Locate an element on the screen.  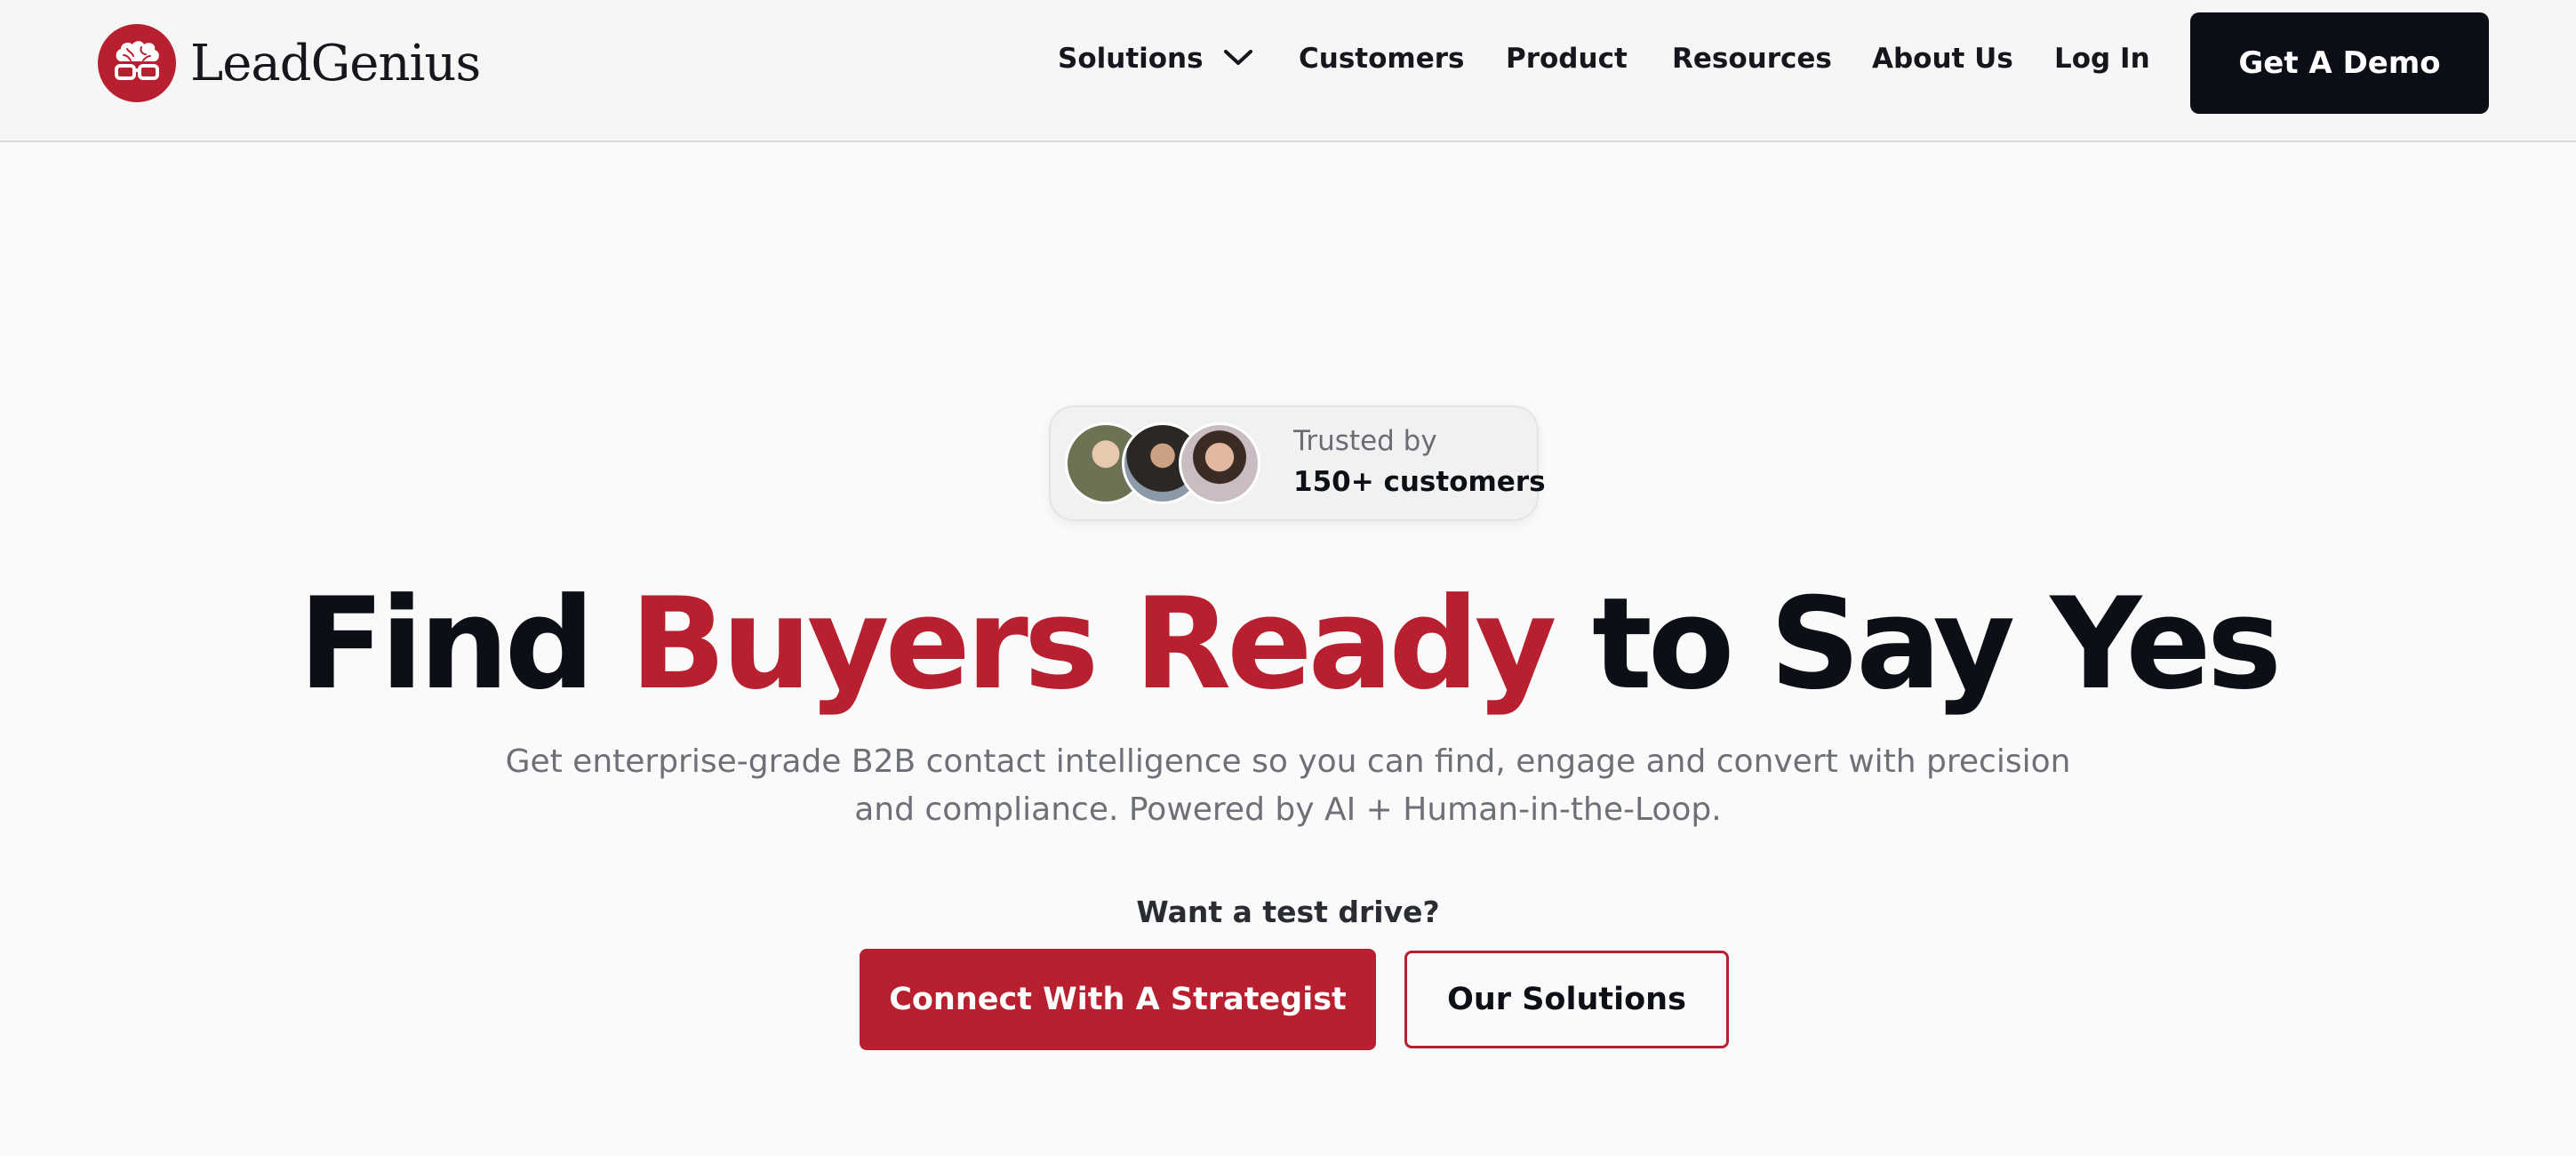
nav-solutions: Solutions is located at coordinates (1155, 59).